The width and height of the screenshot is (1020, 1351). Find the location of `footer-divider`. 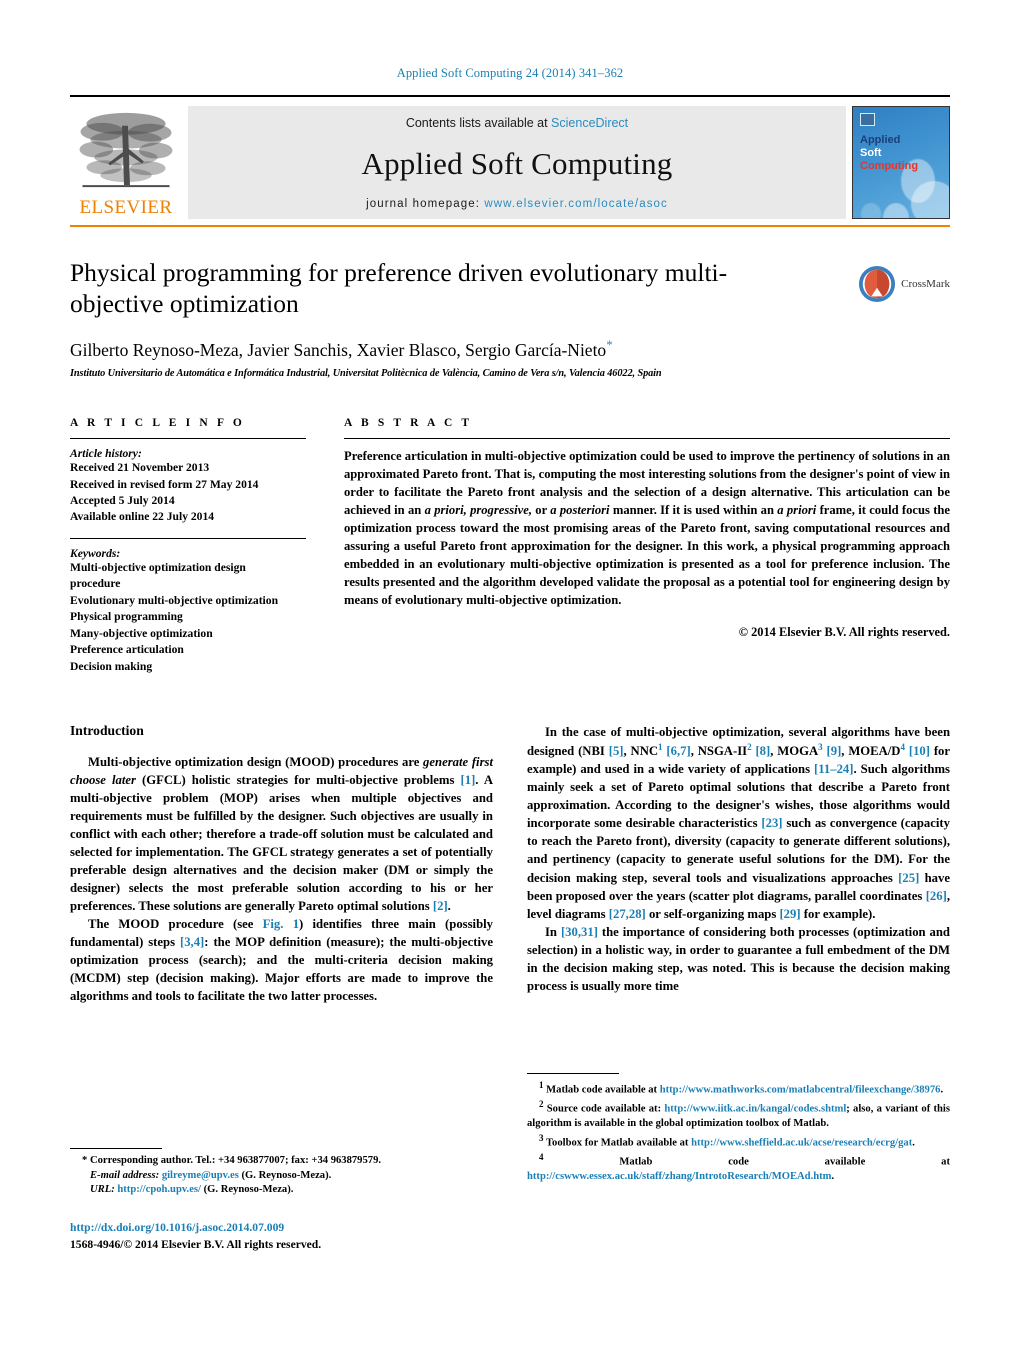

footer-divider is located at coordinates (116, 1148).